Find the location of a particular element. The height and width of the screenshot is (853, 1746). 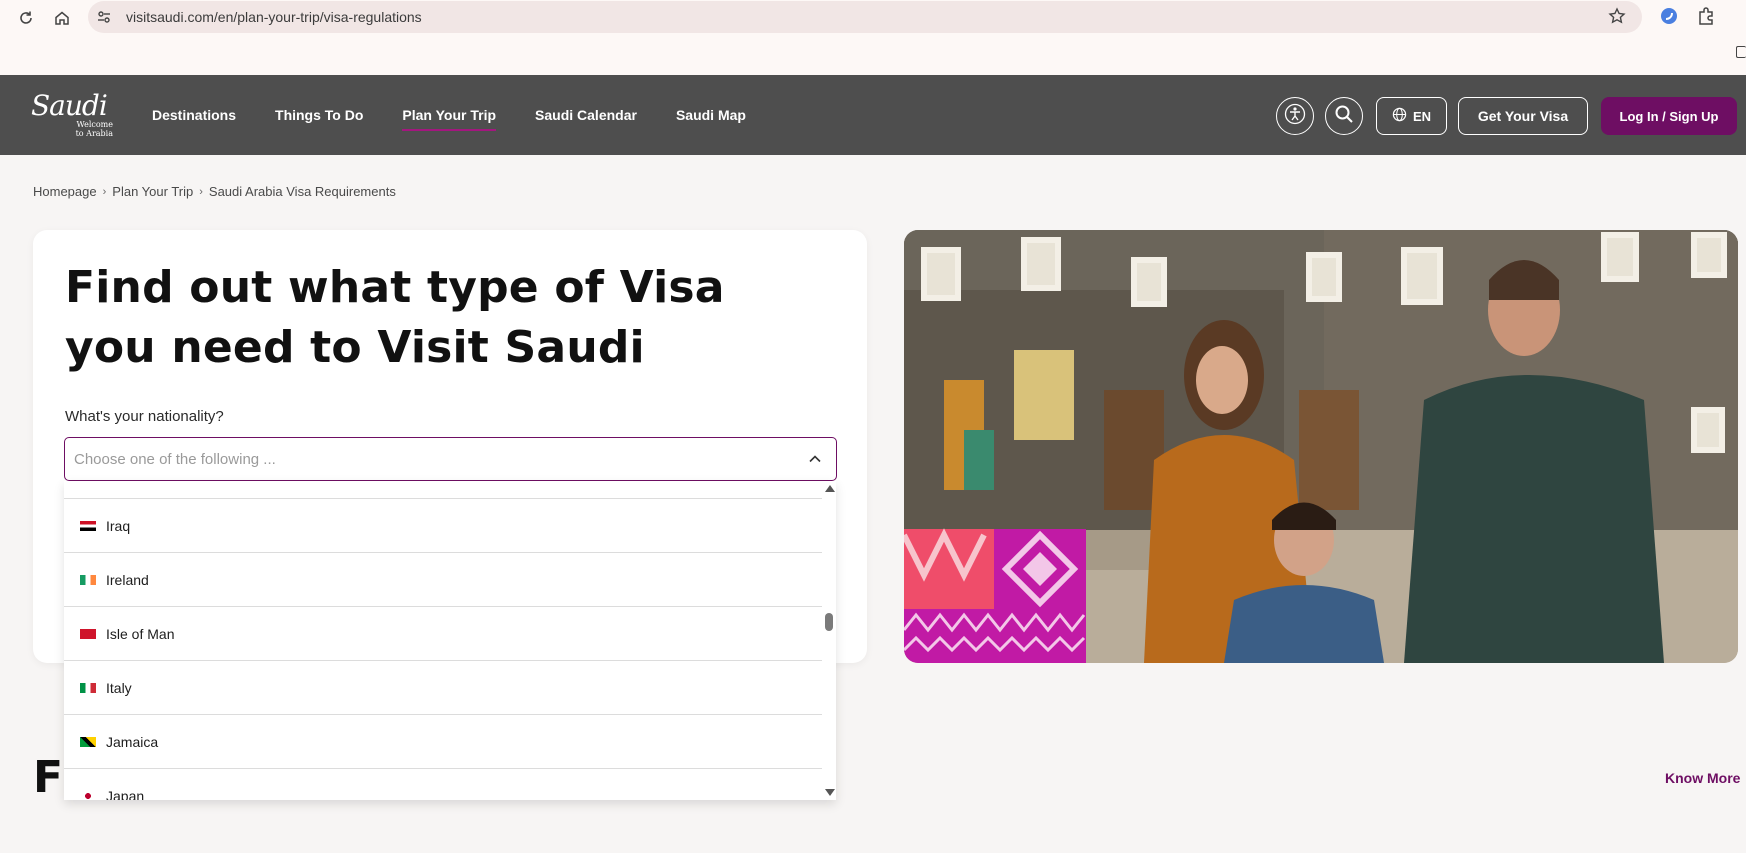

breadcrumb-plan-your-trip: Plan Your Trip is located at coordinates (152, 191).